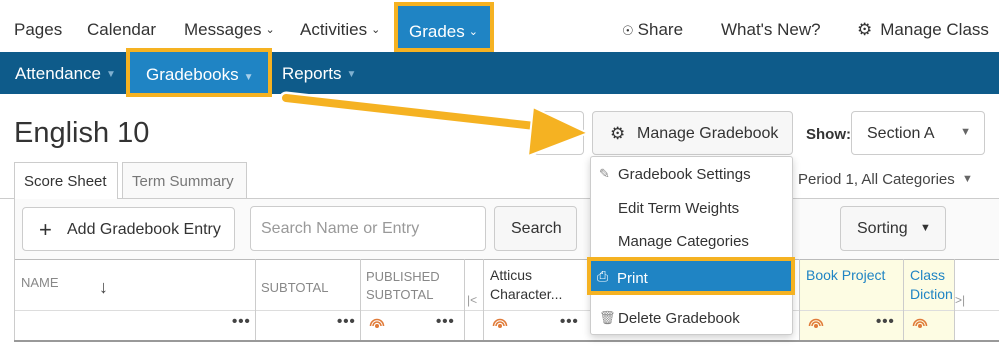 This screenshot has width=999, height=352. What do you see at coordinates (184, 180) in the screenshot?
I see `tab-term-summary: Term Summary` at bounding box center [184, 180].